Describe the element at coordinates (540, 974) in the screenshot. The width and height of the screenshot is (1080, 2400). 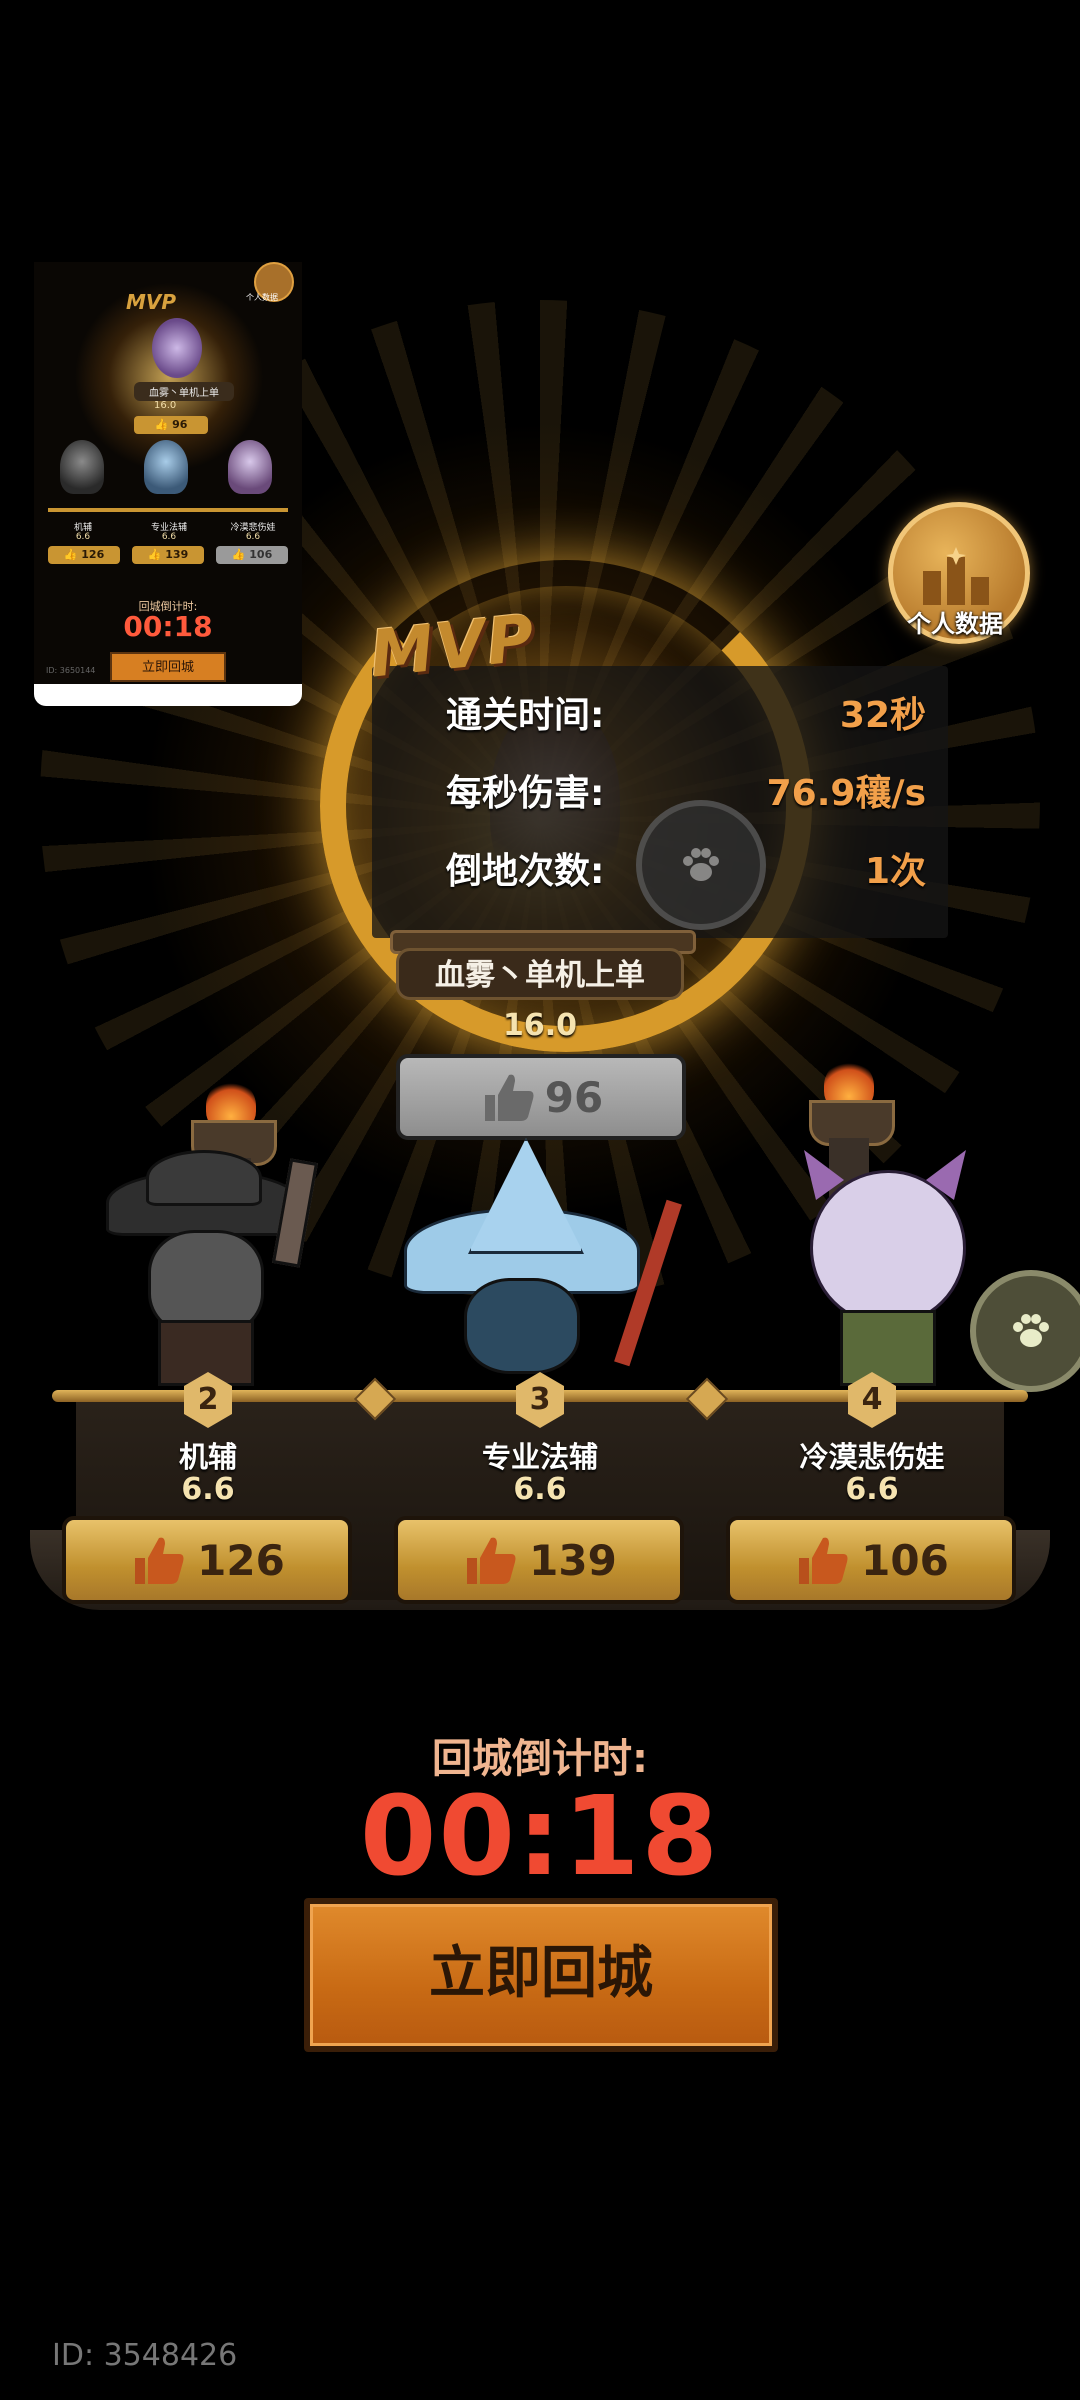
I see `mvp-player-name: 血雾丶单机上单` at that location.